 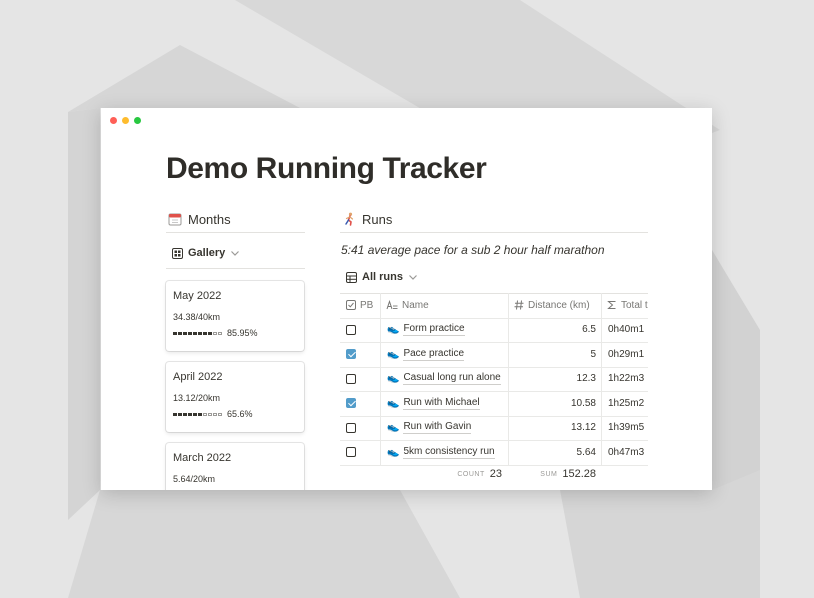 I want to click on name-cell: 👟 Run with Gavin, so click(x=429, y=428).